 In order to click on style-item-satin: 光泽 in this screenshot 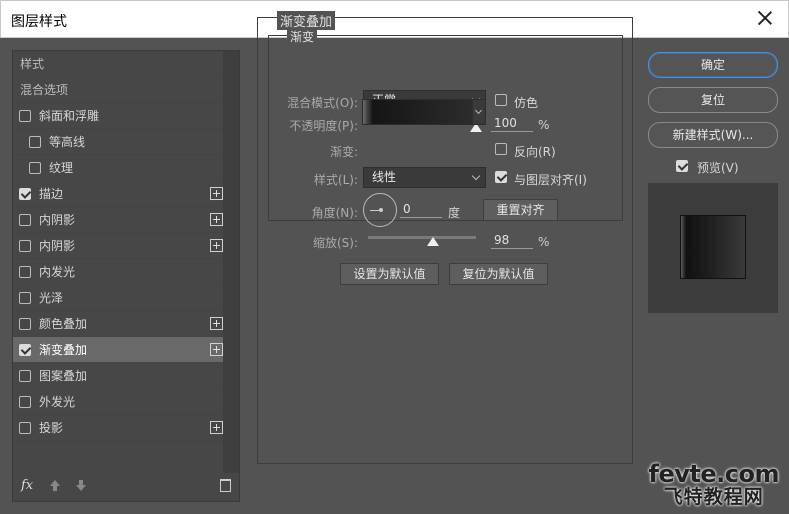, I will do `click(118, 298)`.